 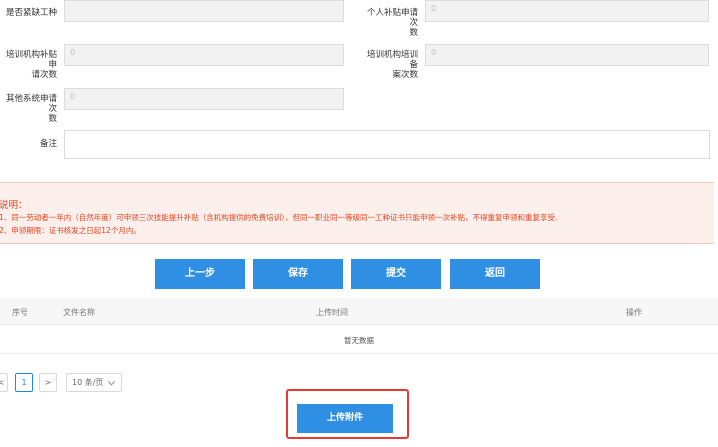 What do you see at coordinates (200, 274) in the screenshot?
I see `prev-step-button: 上一步` at bounding box center [200, 274].